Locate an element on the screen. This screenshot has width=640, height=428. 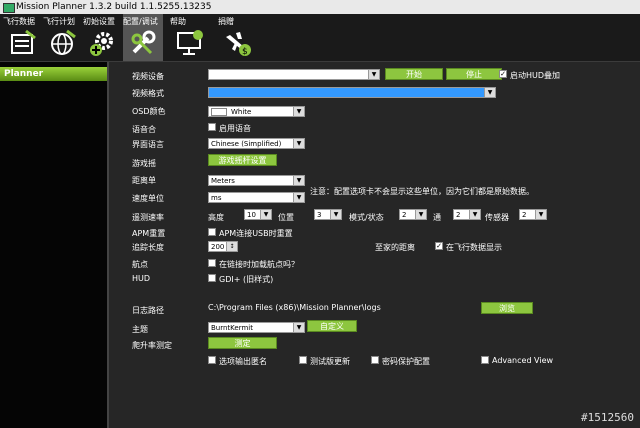
toolbar-flight-data: 飞行数据 is located at coordinates (23, 37).